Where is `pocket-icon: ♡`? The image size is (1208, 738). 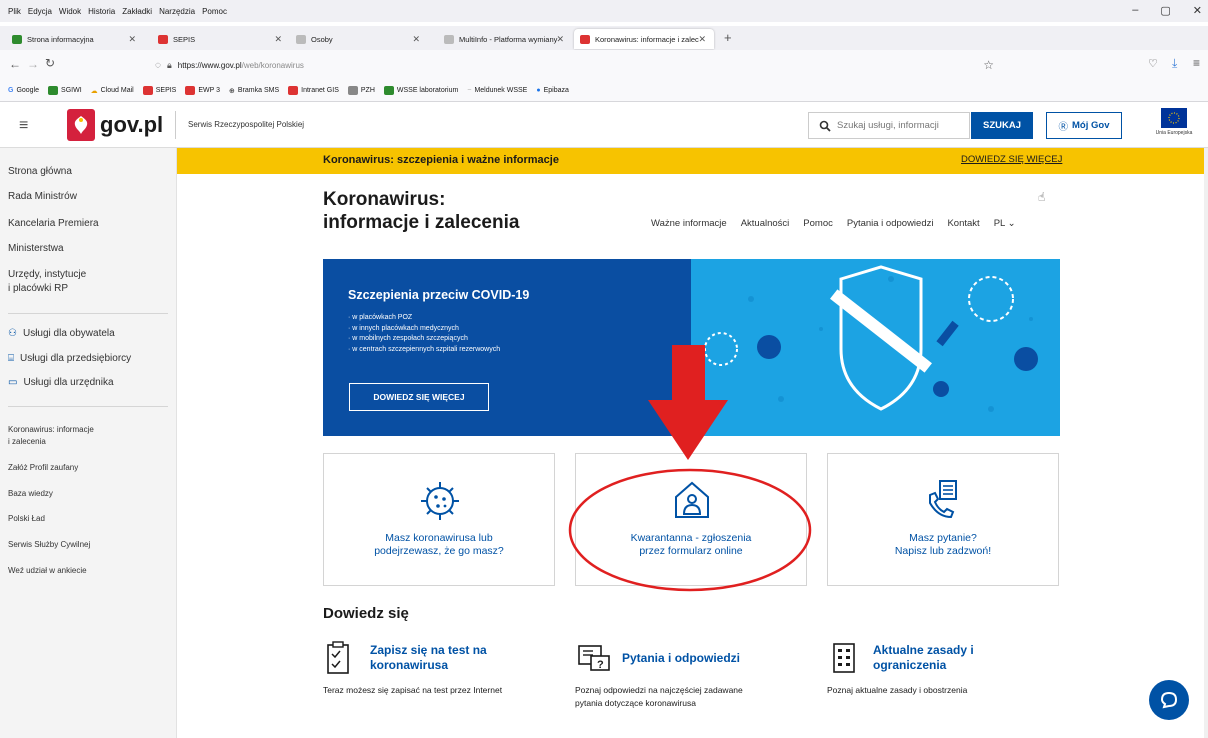
pocket-icon: ♡ is located at coordinates (1153, 63).